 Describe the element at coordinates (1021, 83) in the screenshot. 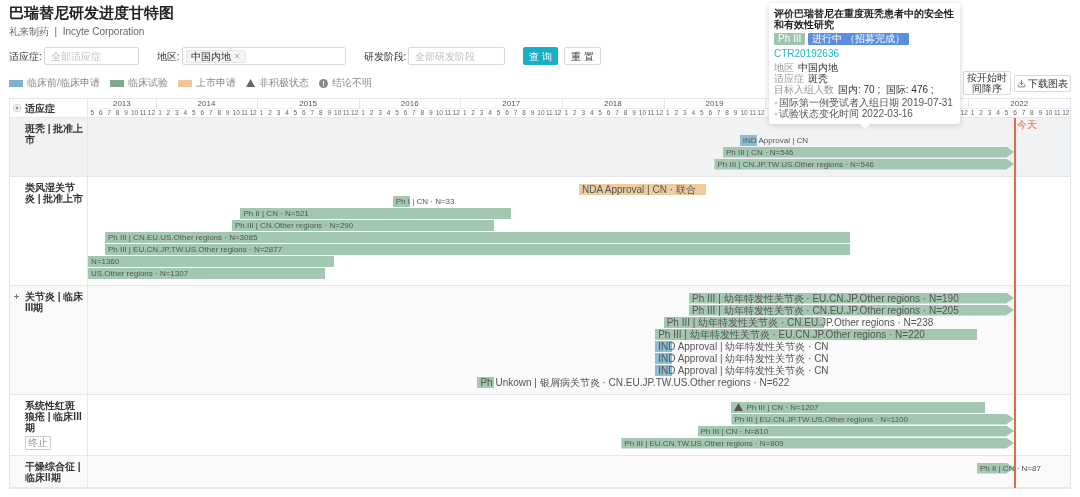

I see `download-icon` at that location.